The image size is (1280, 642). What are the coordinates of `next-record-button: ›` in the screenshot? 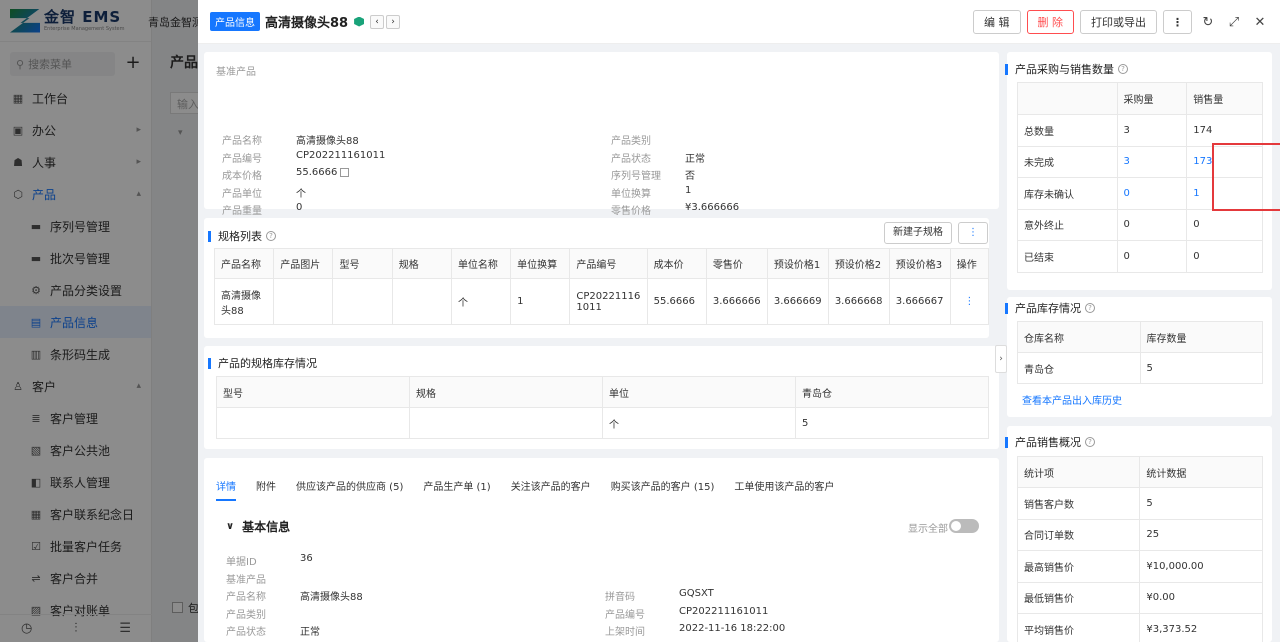 It's located at (393, 21).